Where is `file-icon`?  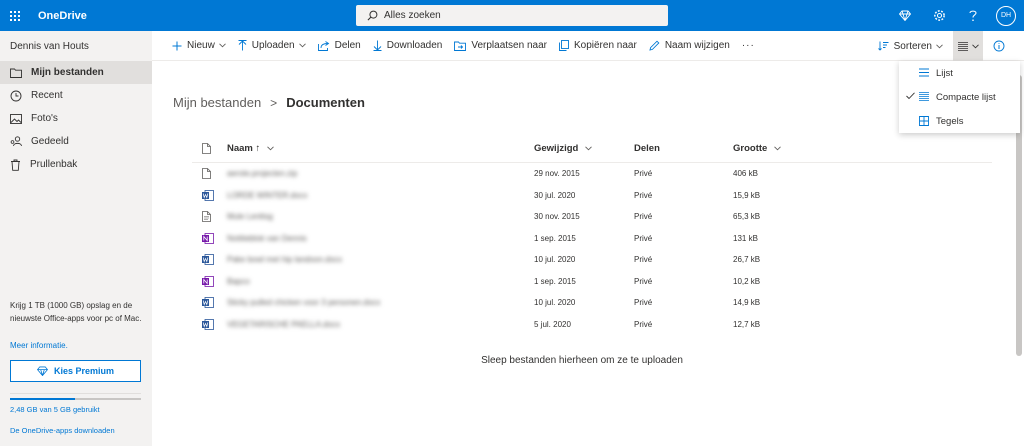
file-icon is located at coordinates (206, 174).